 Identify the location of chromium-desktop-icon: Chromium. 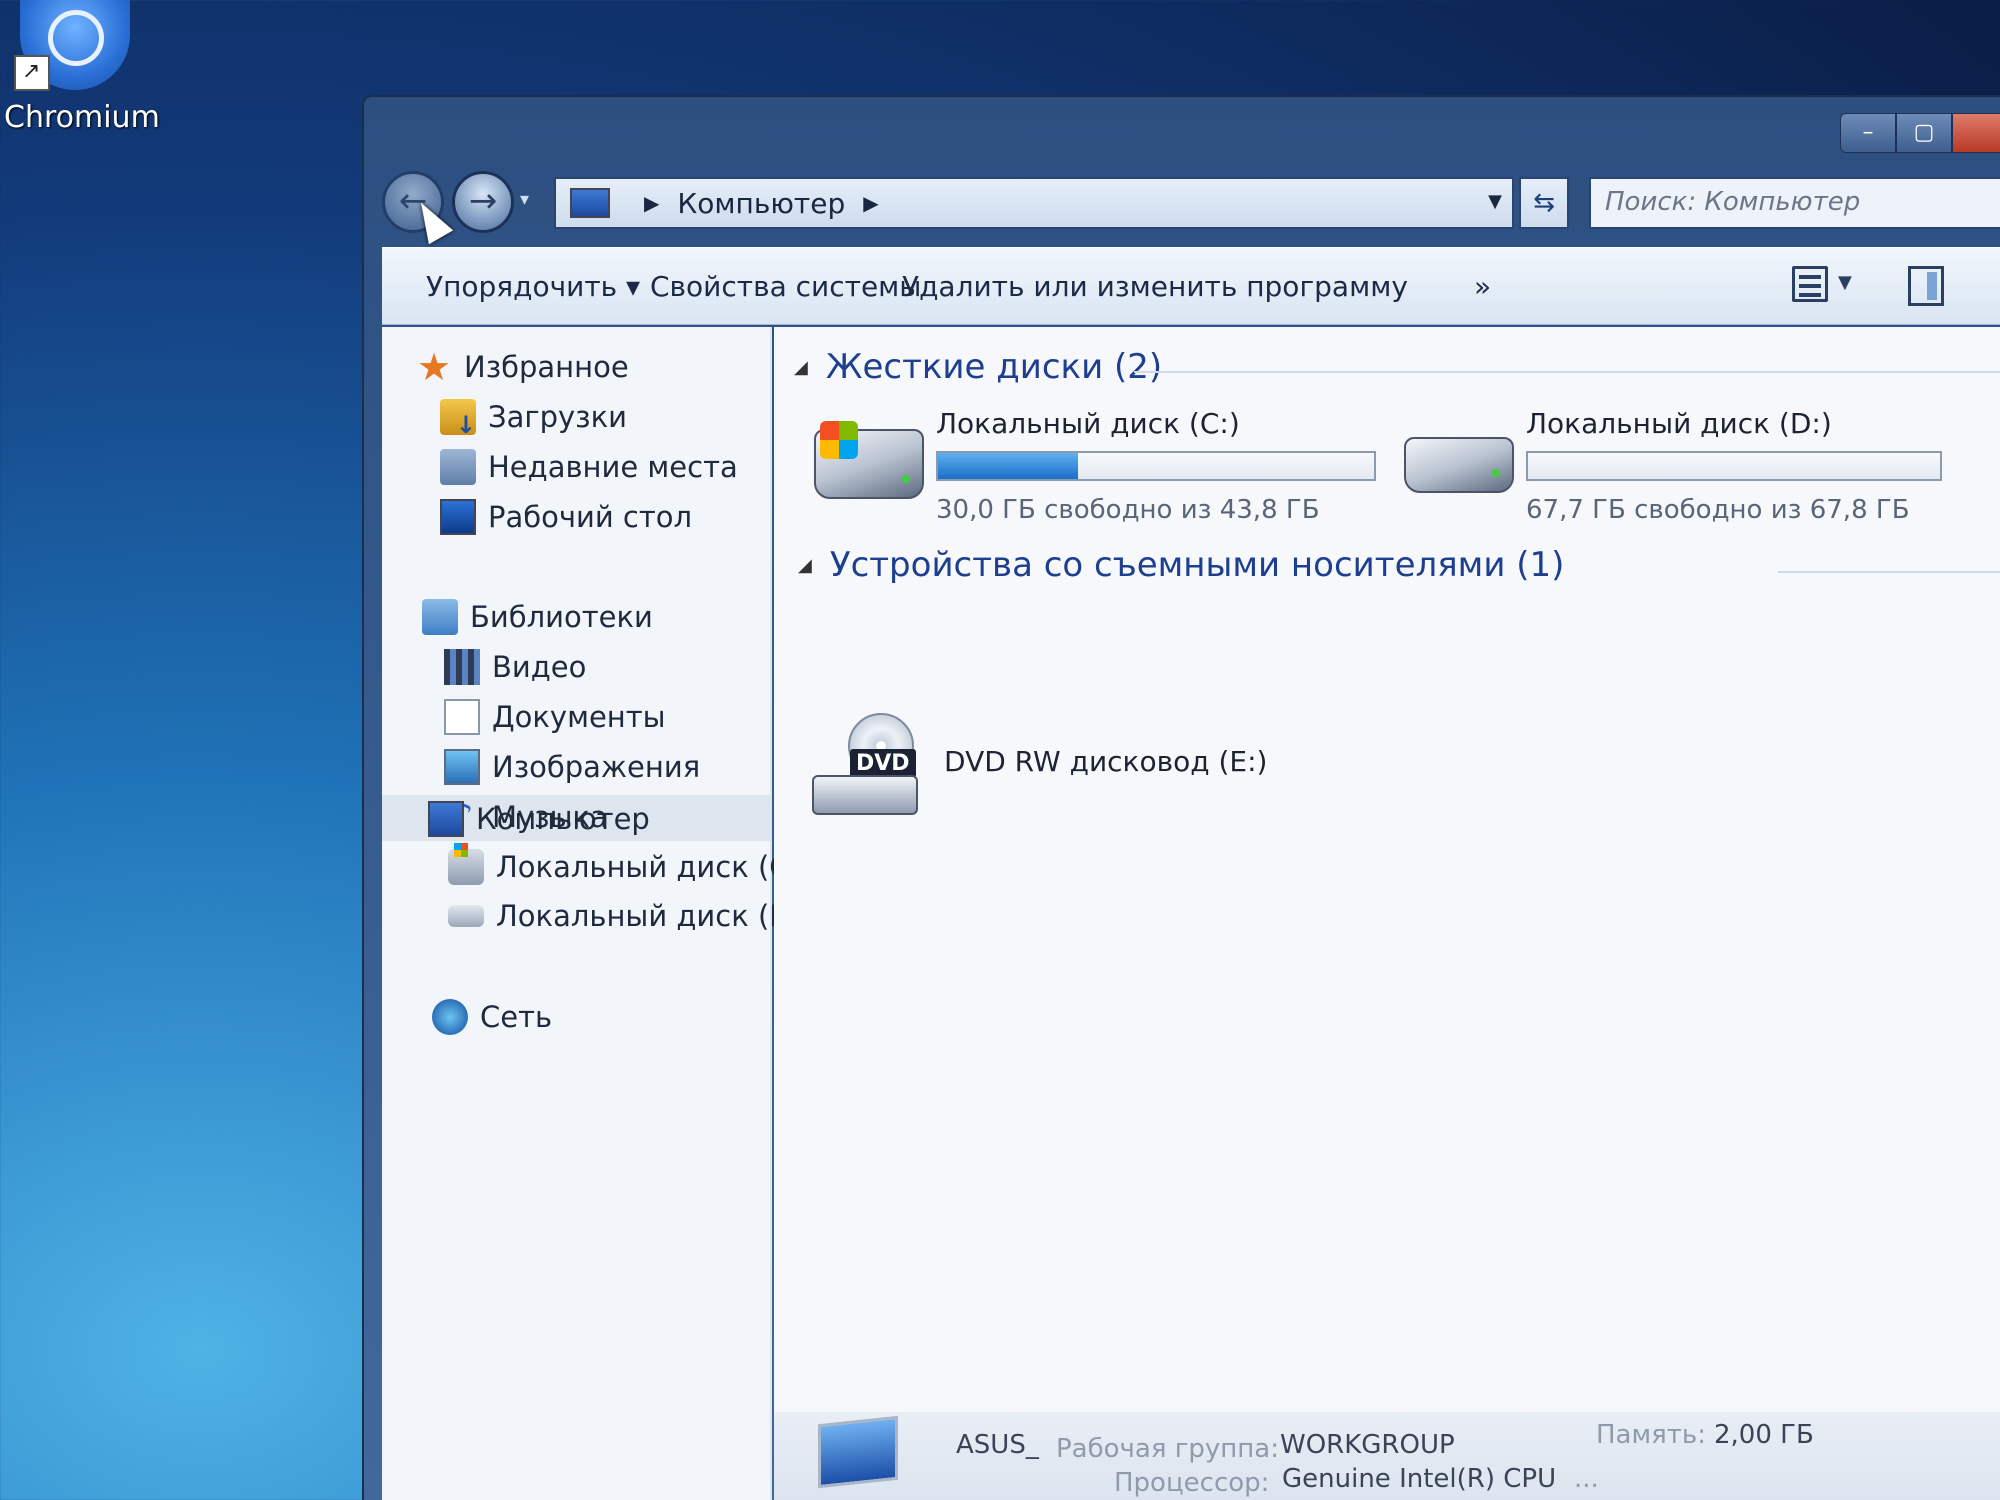
(85, 75).